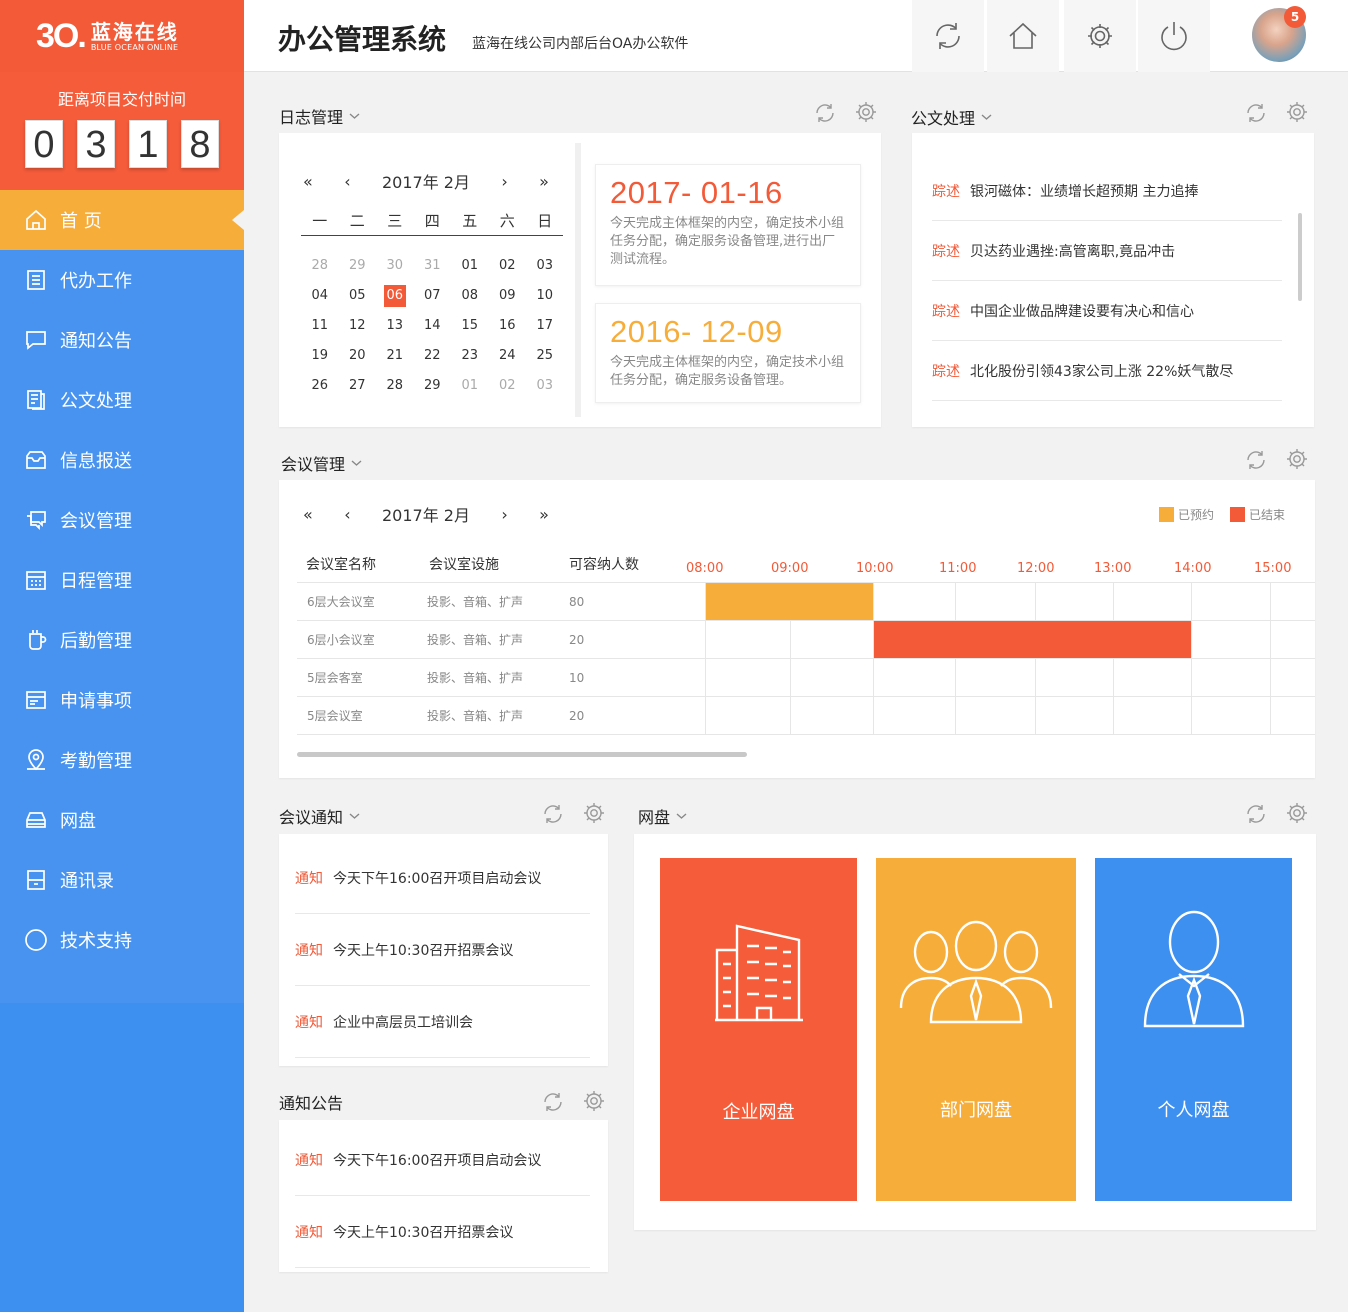 The height and width of the screenshot is (1312, 1348). Describe the element at coordinates (433, 326) in the screenshot. I see `calendar-day: 14` at that location.